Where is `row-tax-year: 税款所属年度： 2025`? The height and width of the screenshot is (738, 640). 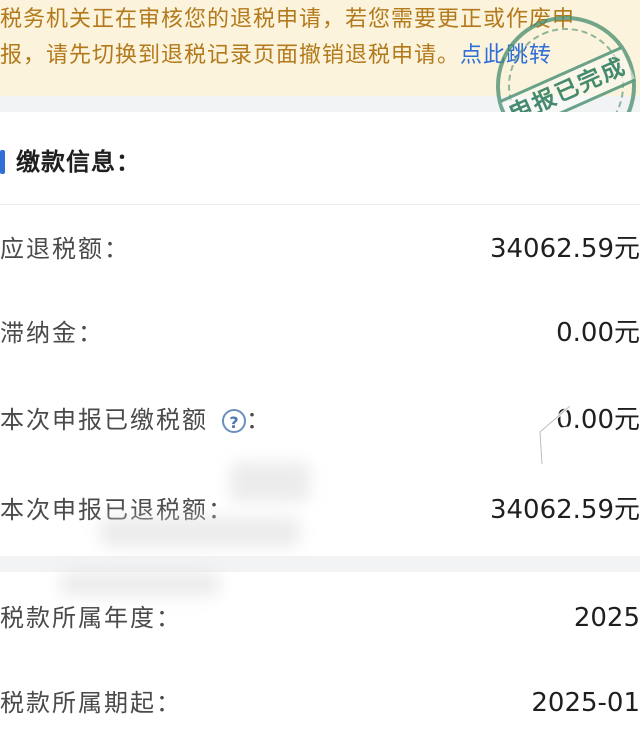
row-tax-year: 税款所属年度： 2025 is located at coordinates (320, 618).